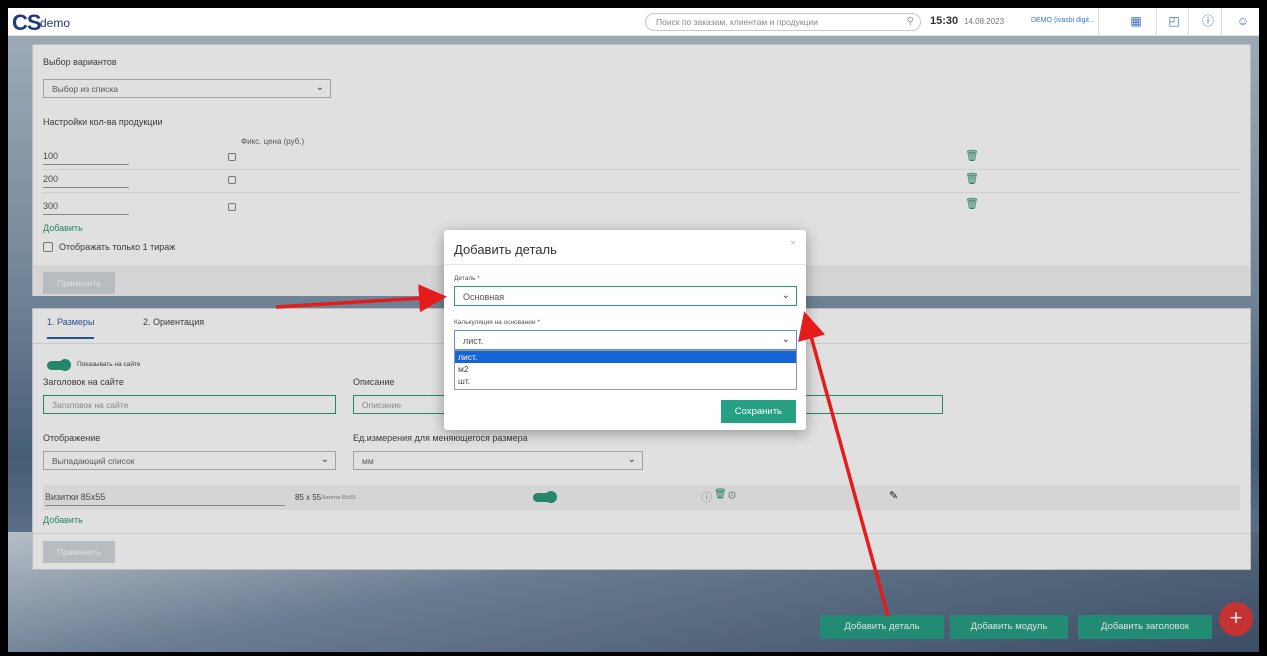 Image resolution: width=1267 pixels, height=656 pixels. I want to click on calc-dropdown-list: лист. м2 шт., so click(625, 370).